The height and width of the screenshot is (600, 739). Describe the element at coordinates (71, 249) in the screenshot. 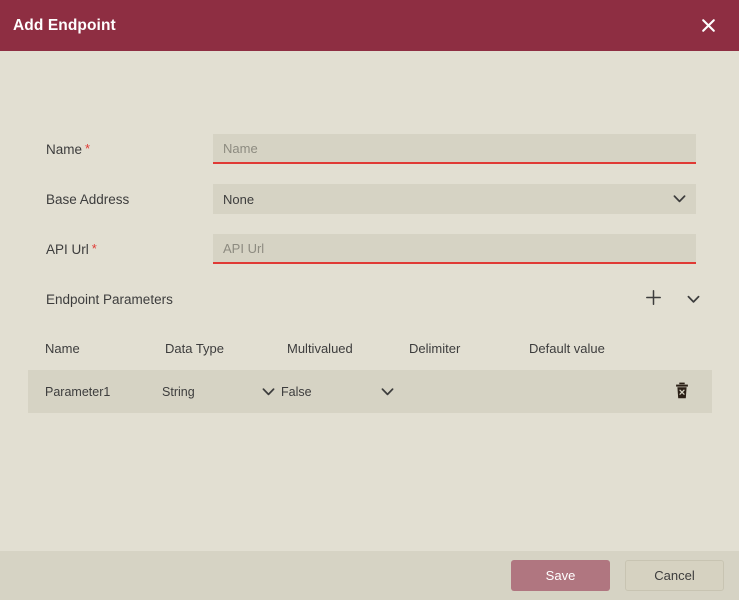

I see `label-api-url: API Url *` at that location.